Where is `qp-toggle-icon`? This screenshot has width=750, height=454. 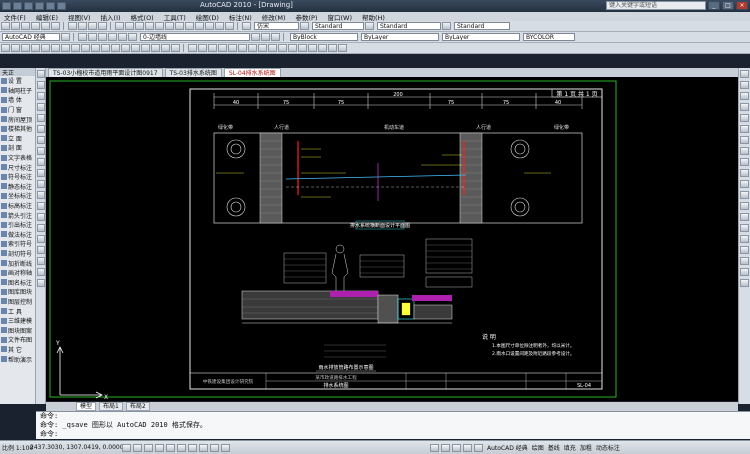 qp-toggle-icon is located at coordinates (225, 447).